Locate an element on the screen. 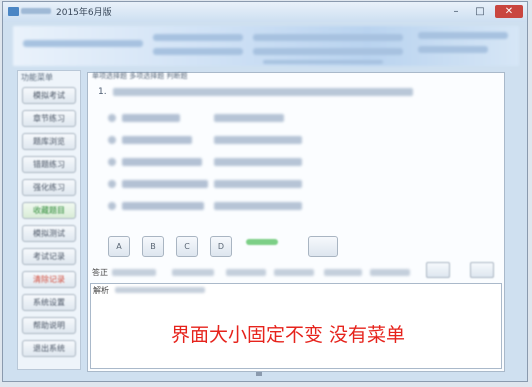 Image resolution: width=532 pixels, height=387 pixels. title-bar: 2015年6月版 – □ ✕ is located at coordinates (265, 12).